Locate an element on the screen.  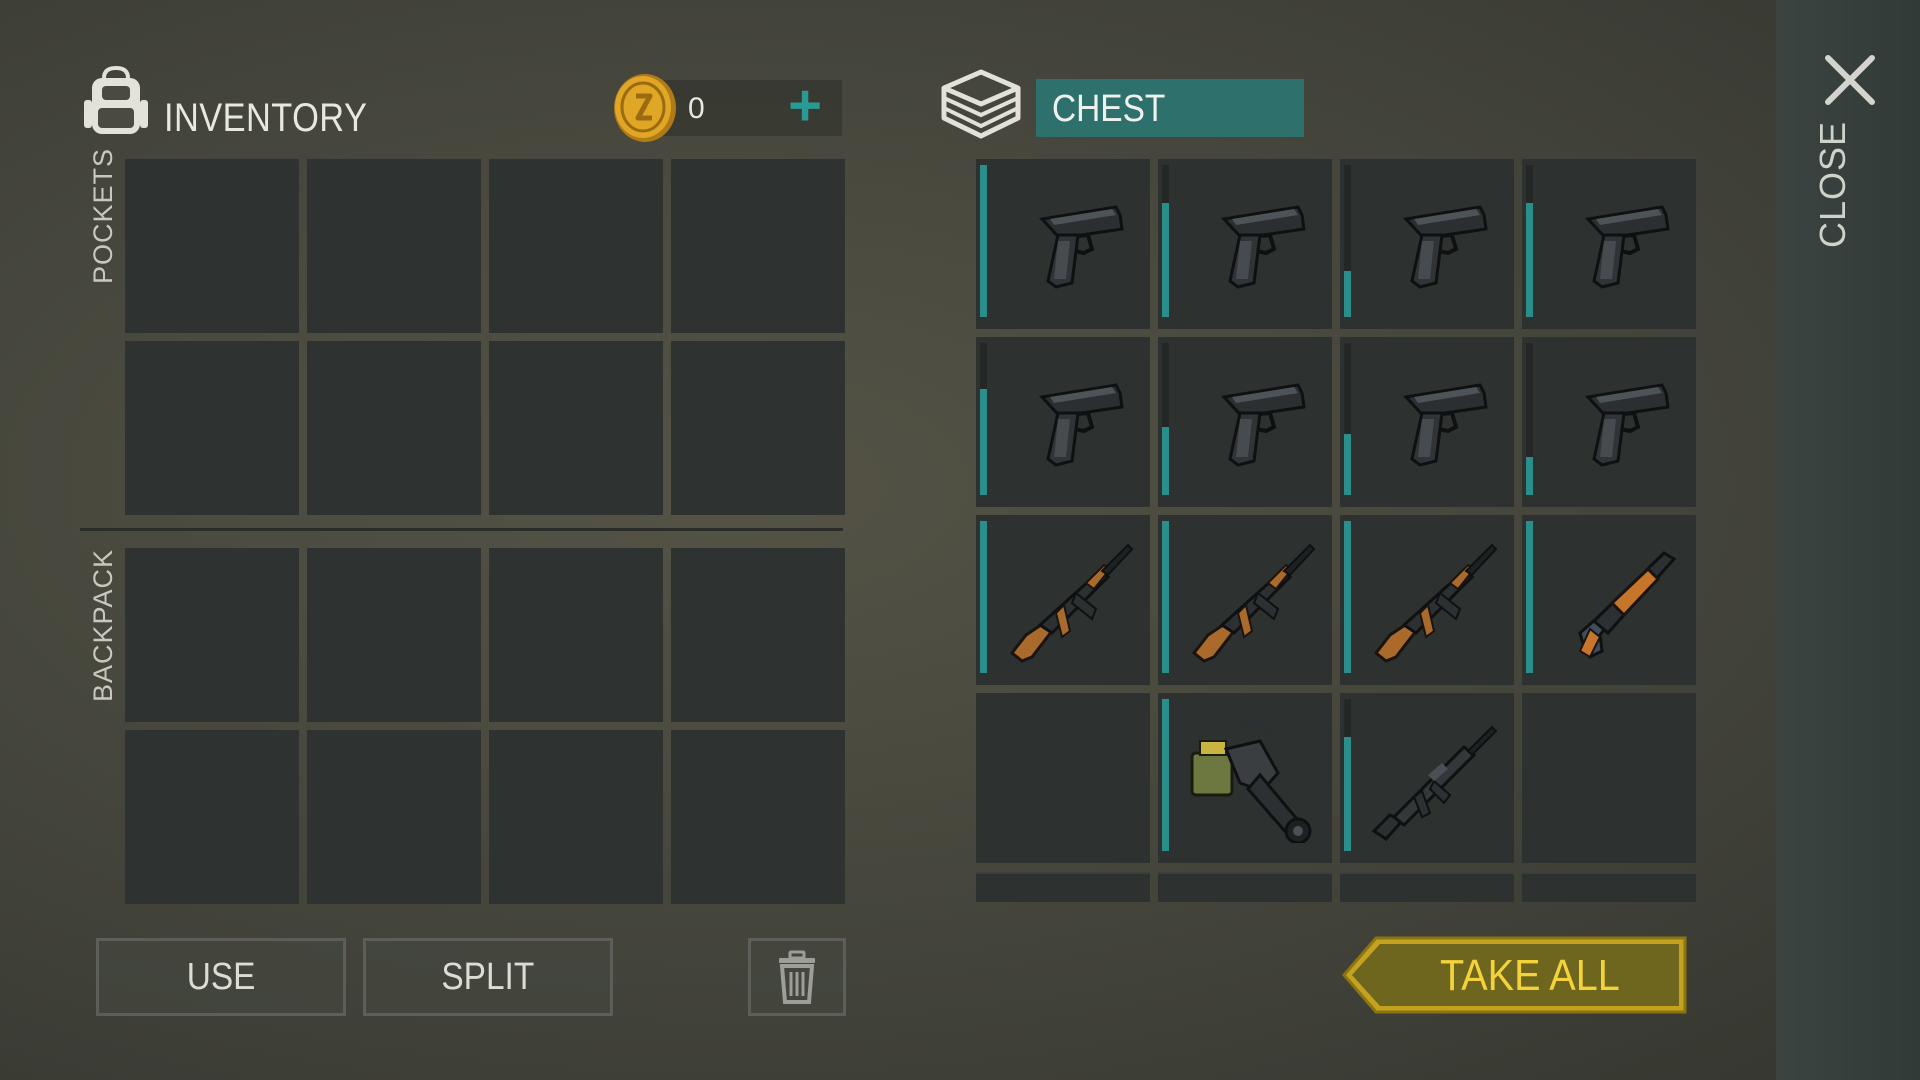
backpack-icon is located at coordinates (116, 99).